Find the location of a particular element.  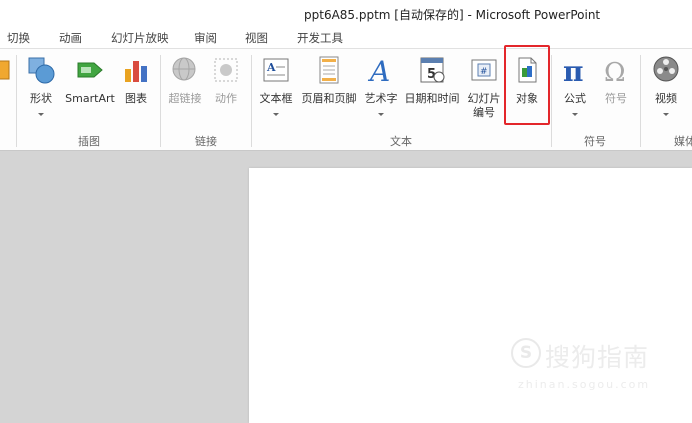

equation-label: 公式 is located at coordinates (575, 98).